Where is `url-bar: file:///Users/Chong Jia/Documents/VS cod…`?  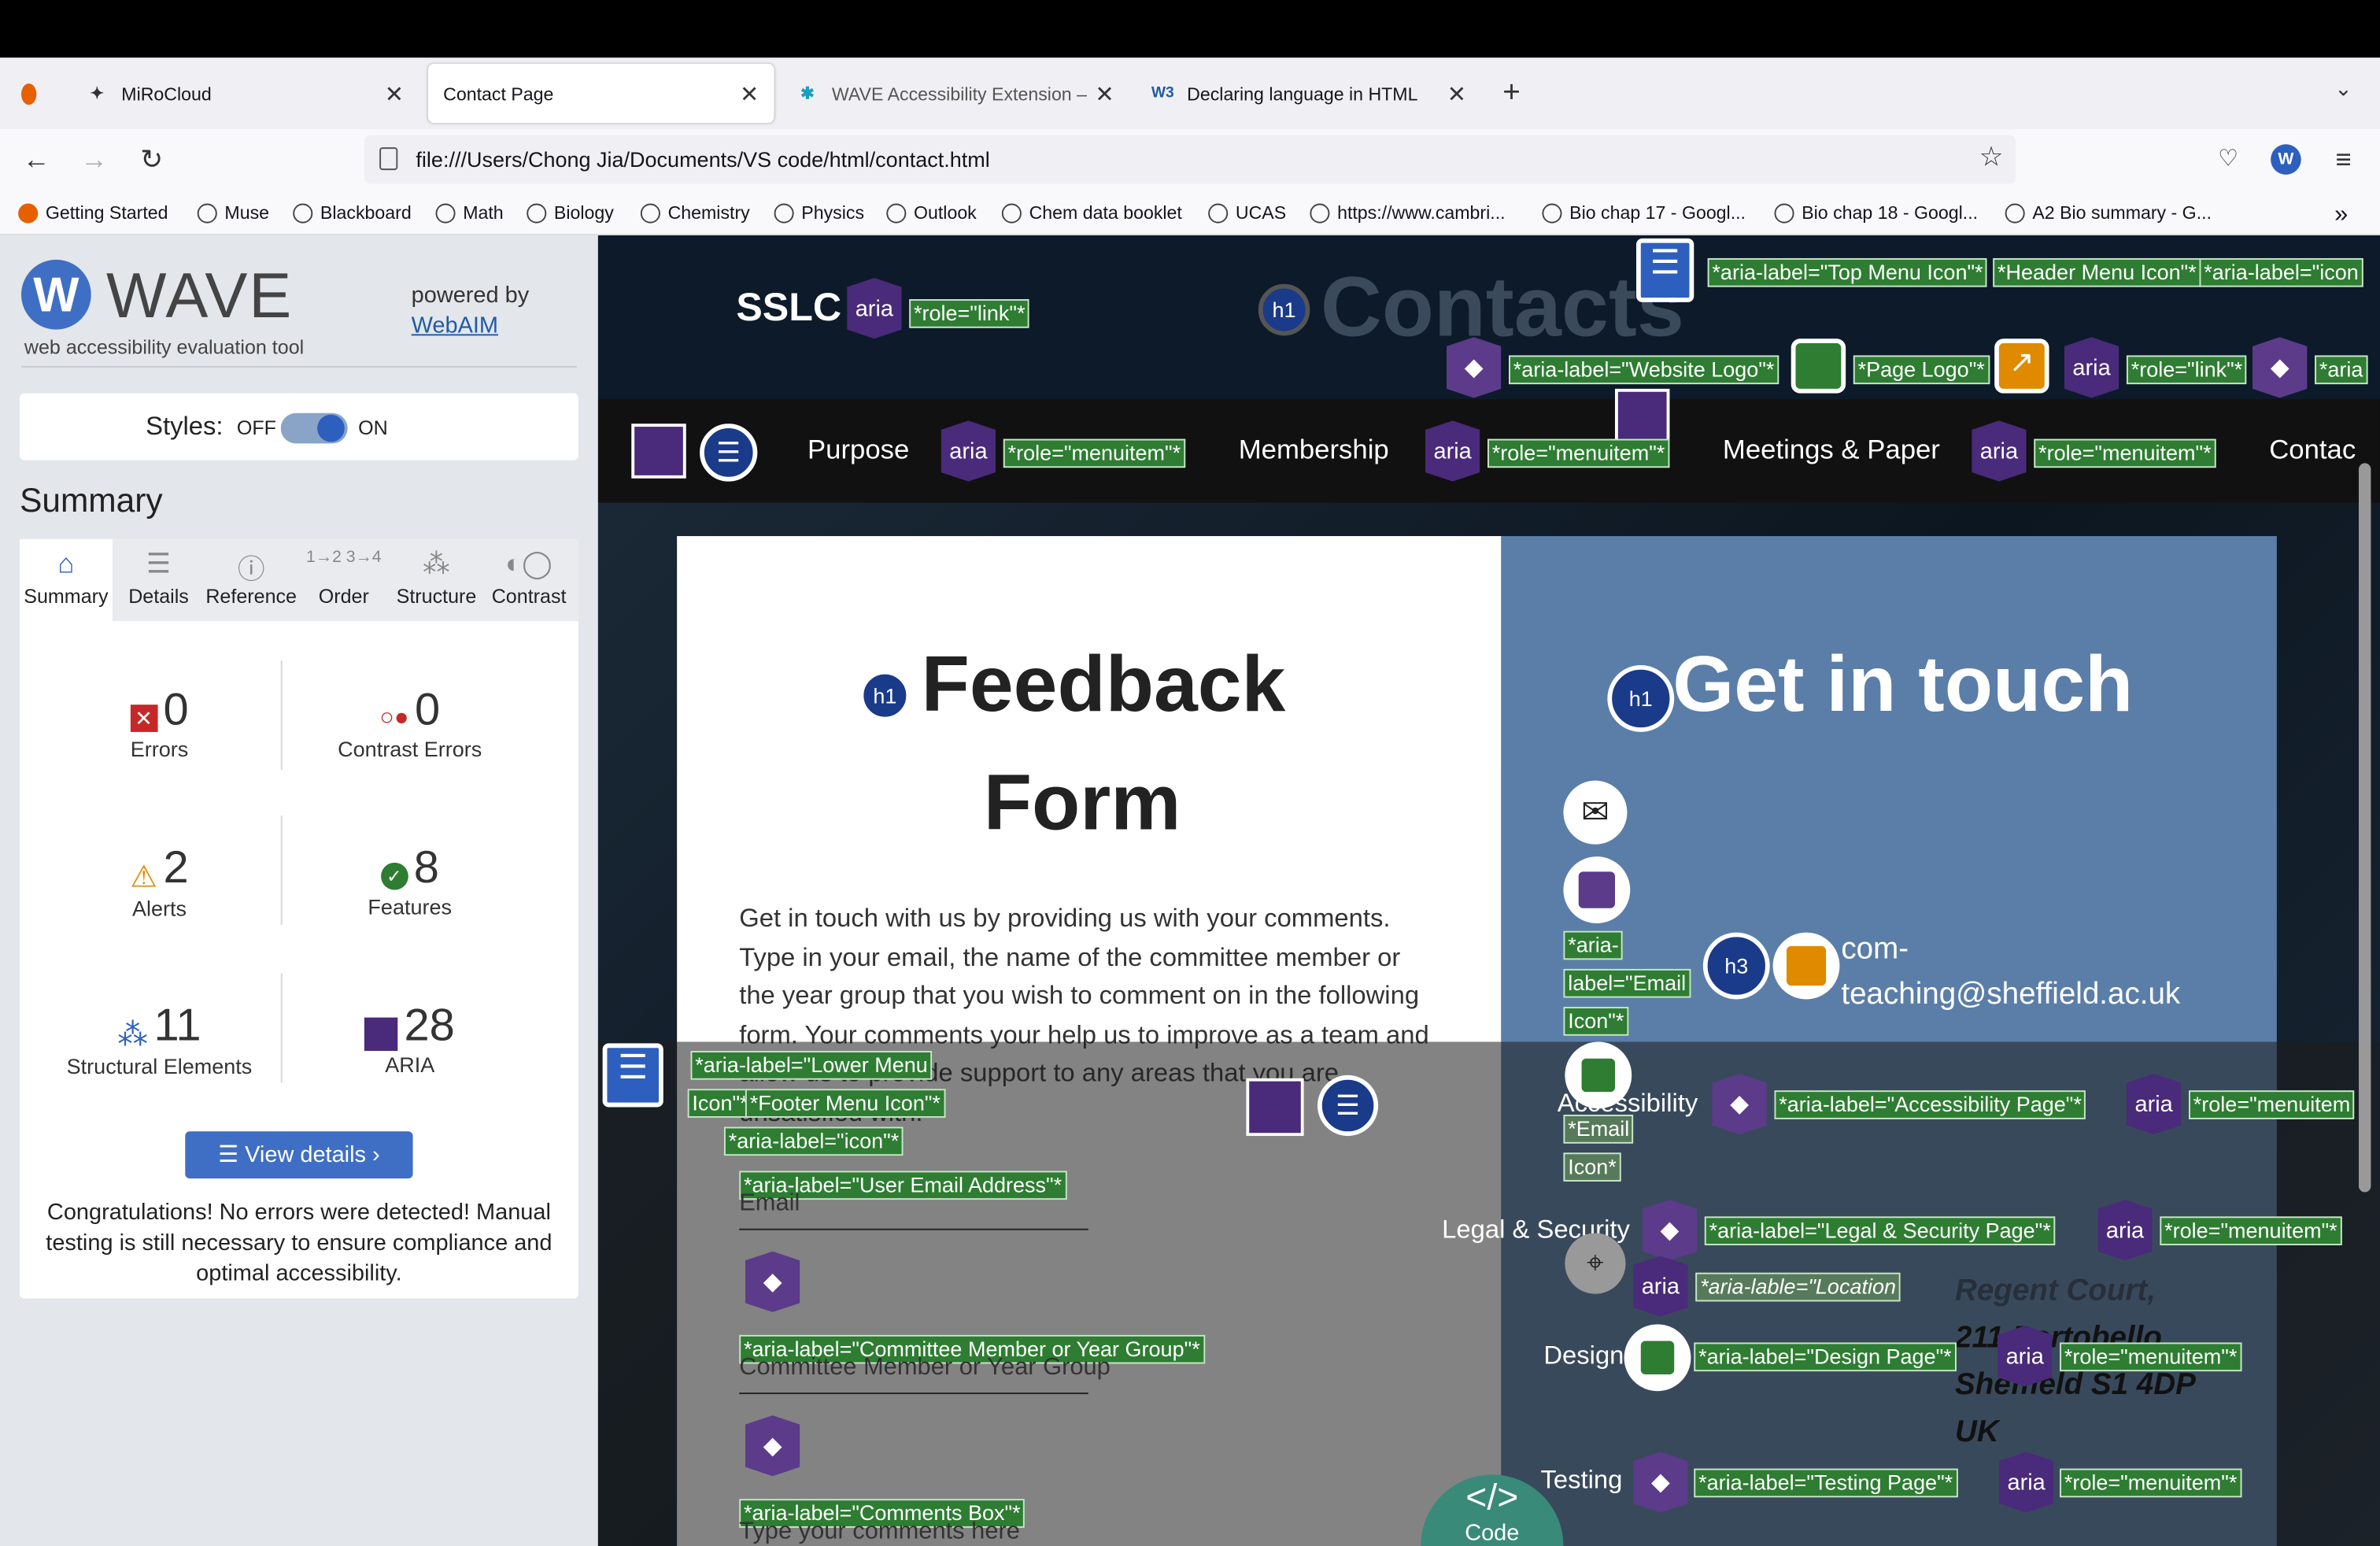
url-bar: file:///Users/Chong Jia/Documents/VS cod… is located at coordinates (1190, 159).